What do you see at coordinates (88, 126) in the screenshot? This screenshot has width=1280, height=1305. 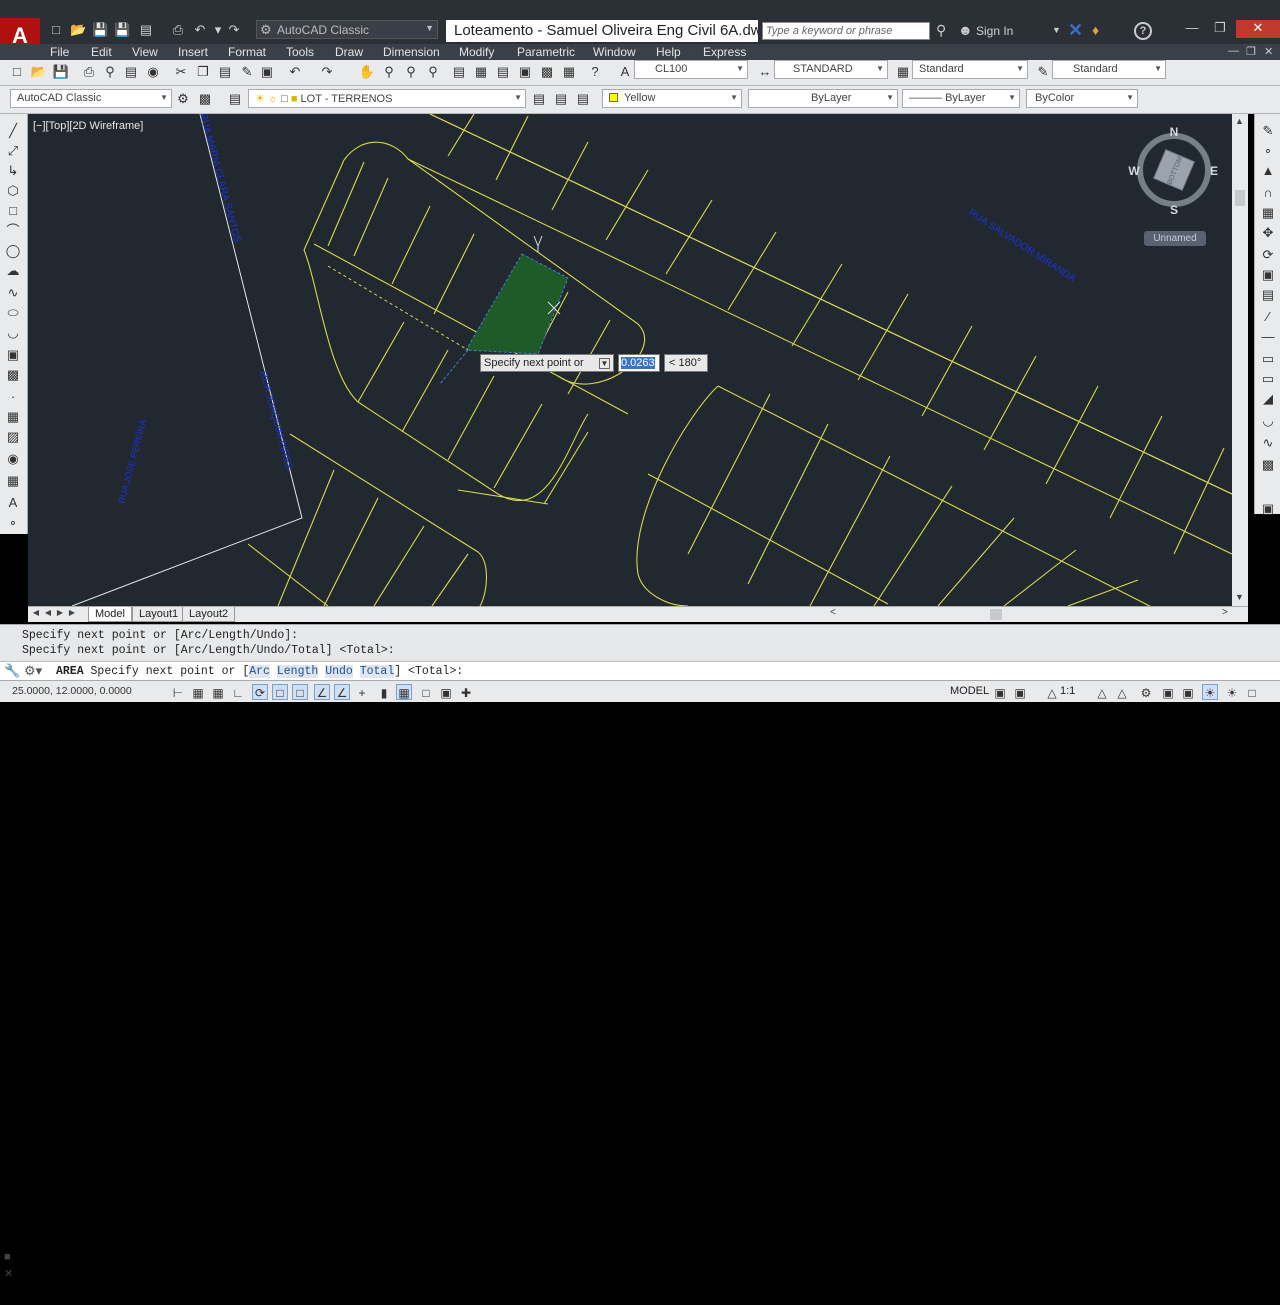 I see `viewport-controls-label: [−][Top][2D Wireframe]` at bounding box center [88, 126].